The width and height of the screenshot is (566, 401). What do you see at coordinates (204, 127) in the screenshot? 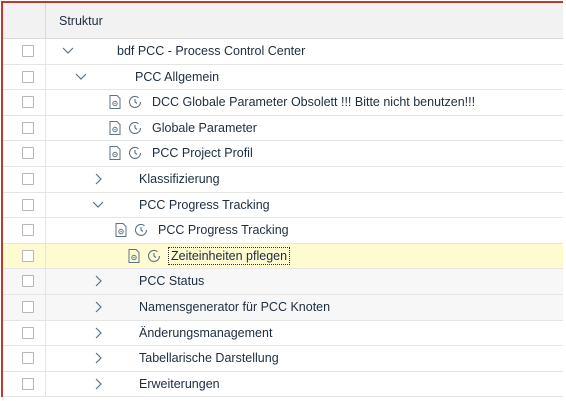
I see `tree-node-label: Globale Parameter` at bounding box center [204, 127].